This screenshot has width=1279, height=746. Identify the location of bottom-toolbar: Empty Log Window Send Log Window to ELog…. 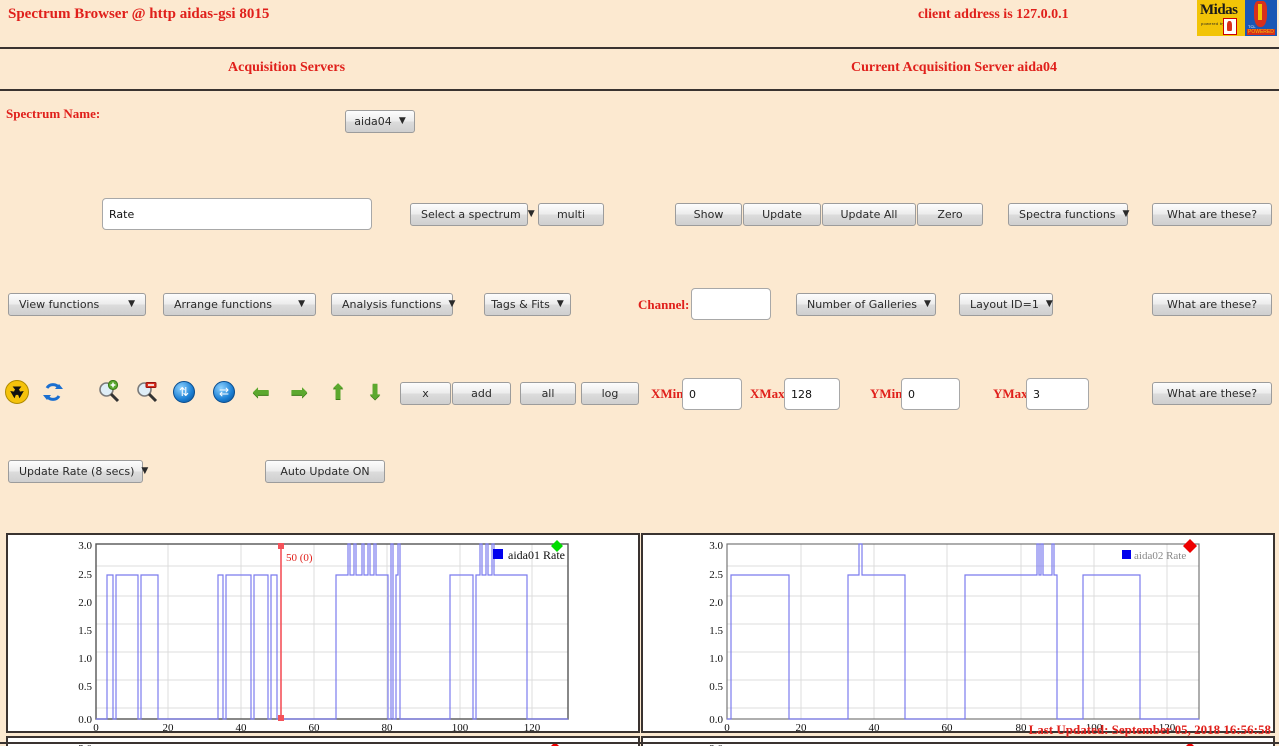
(639, 276).